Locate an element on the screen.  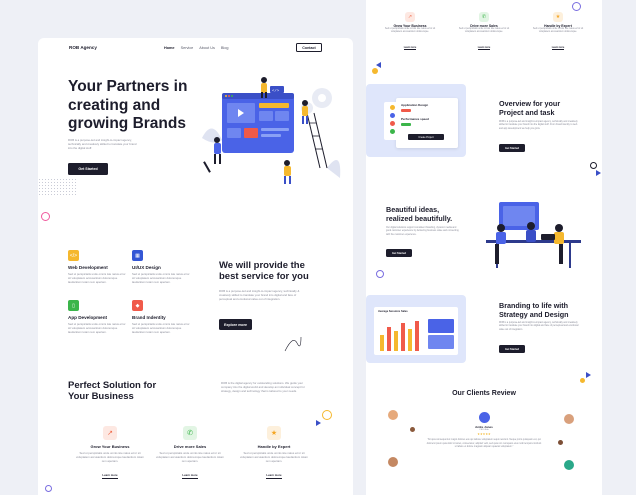
solution-title: Drive more Sales is located at coordinates (190, 446).